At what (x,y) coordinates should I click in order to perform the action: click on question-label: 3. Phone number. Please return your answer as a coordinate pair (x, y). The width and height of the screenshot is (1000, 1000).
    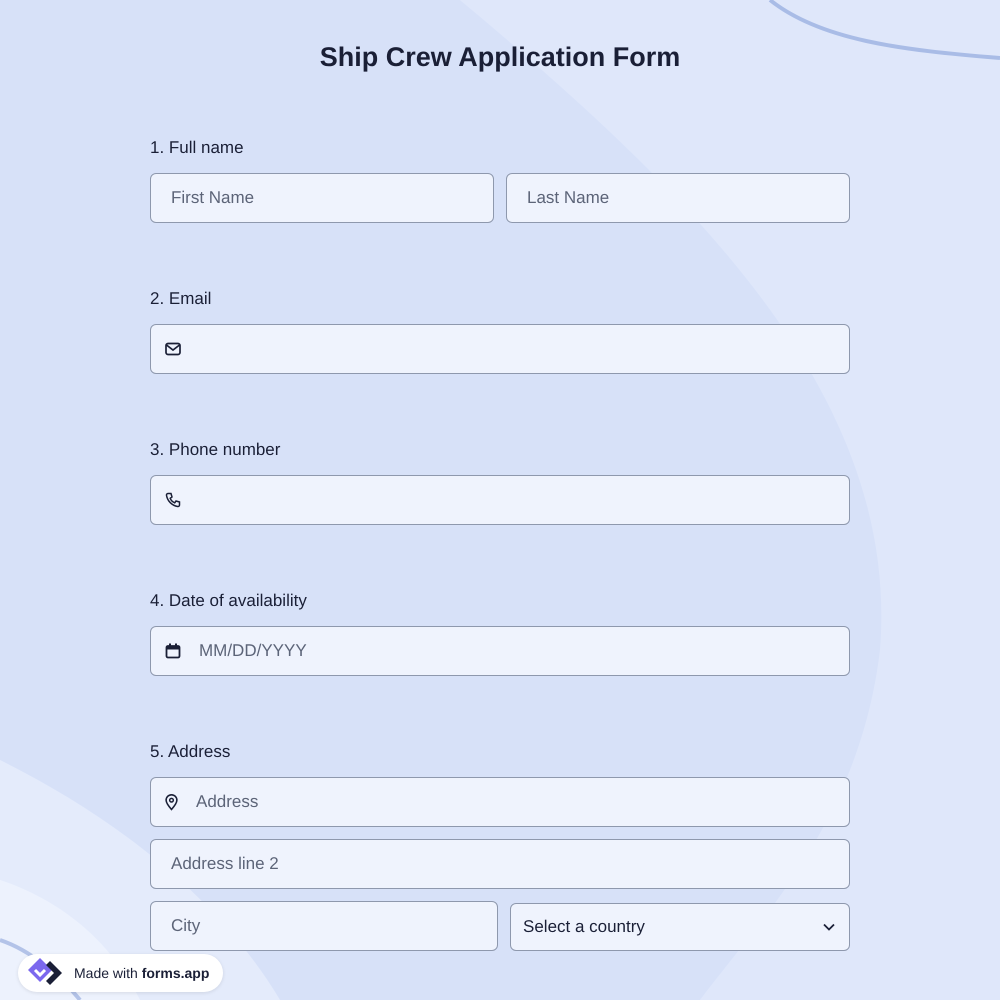
    Looking at the image, I should click on (216, 450).